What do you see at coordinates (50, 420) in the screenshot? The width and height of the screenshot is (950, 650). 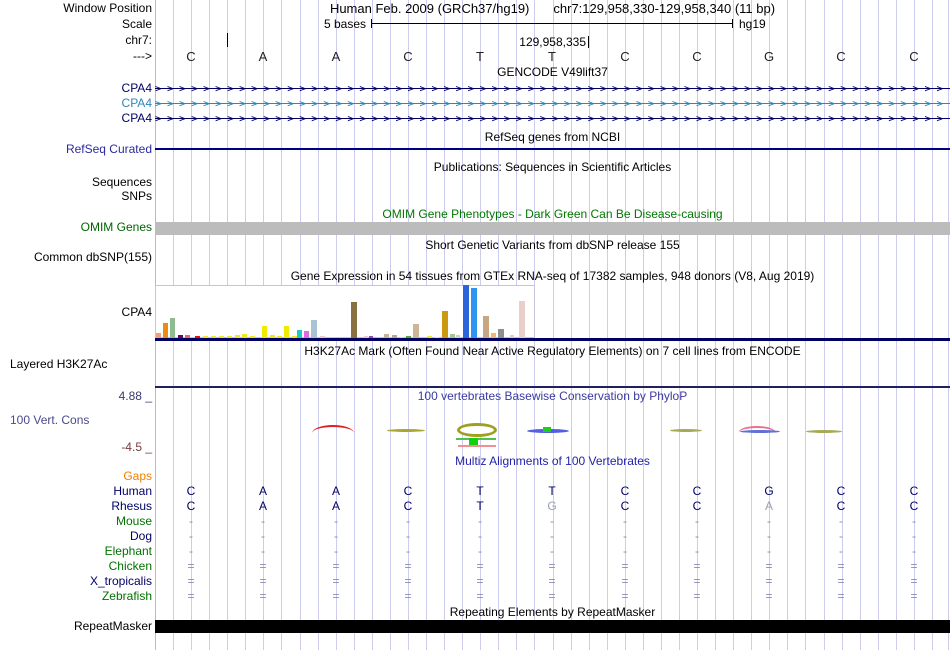 I see `vert-cons-label: 100 Vert. Cons` at bounding box center [50, 420].